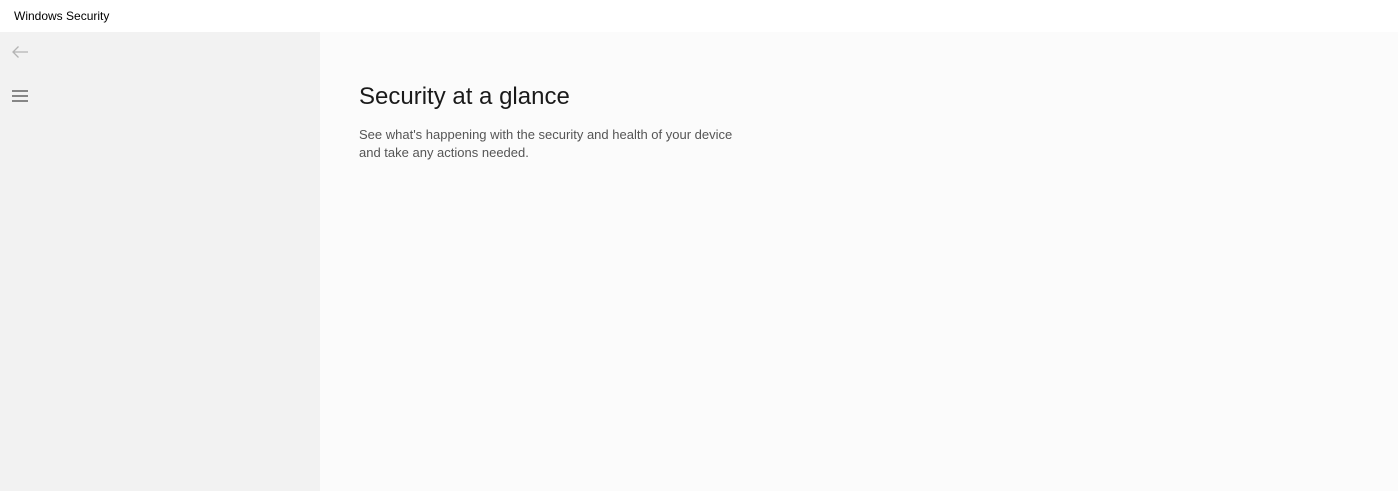 The height and width of the screenshot is (491, 1398). I want to click on back-arrow-icon, so click(20, 52).